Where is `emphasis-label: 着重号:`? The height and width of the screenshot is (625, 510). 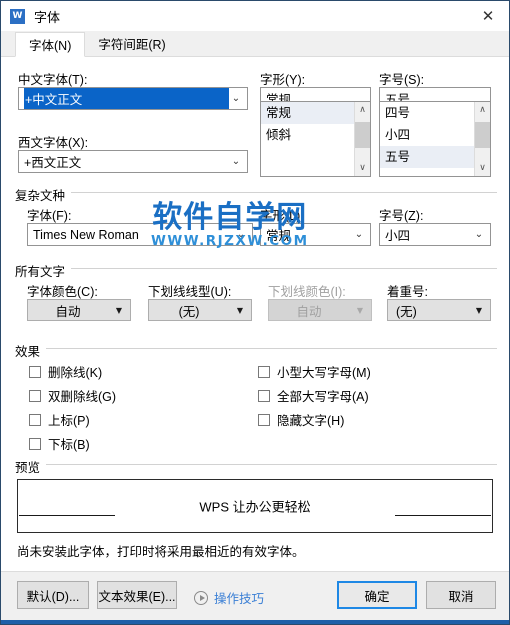 emphasis-label: 着重号: is located at coordinates (407, 292).